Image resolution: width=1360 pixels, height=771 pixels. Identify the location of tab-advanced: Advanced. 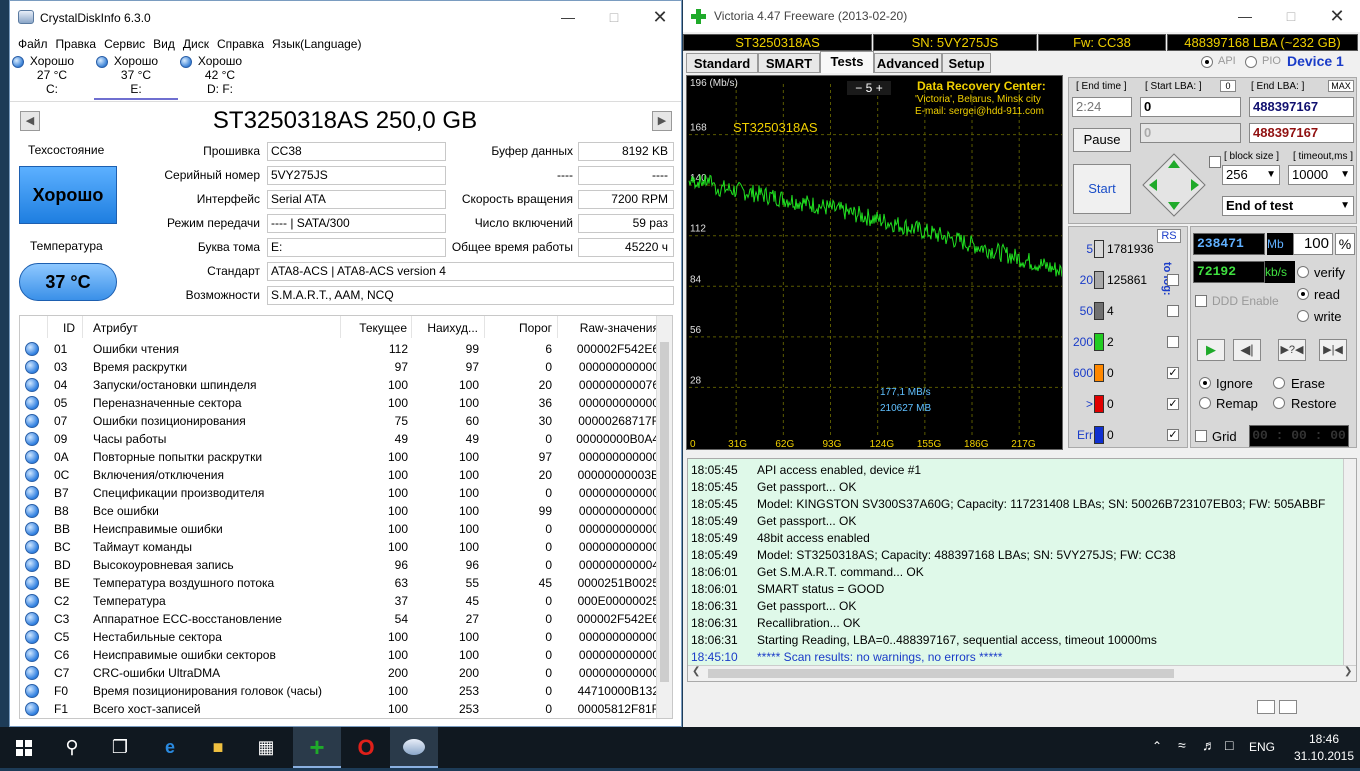
(908, 63).